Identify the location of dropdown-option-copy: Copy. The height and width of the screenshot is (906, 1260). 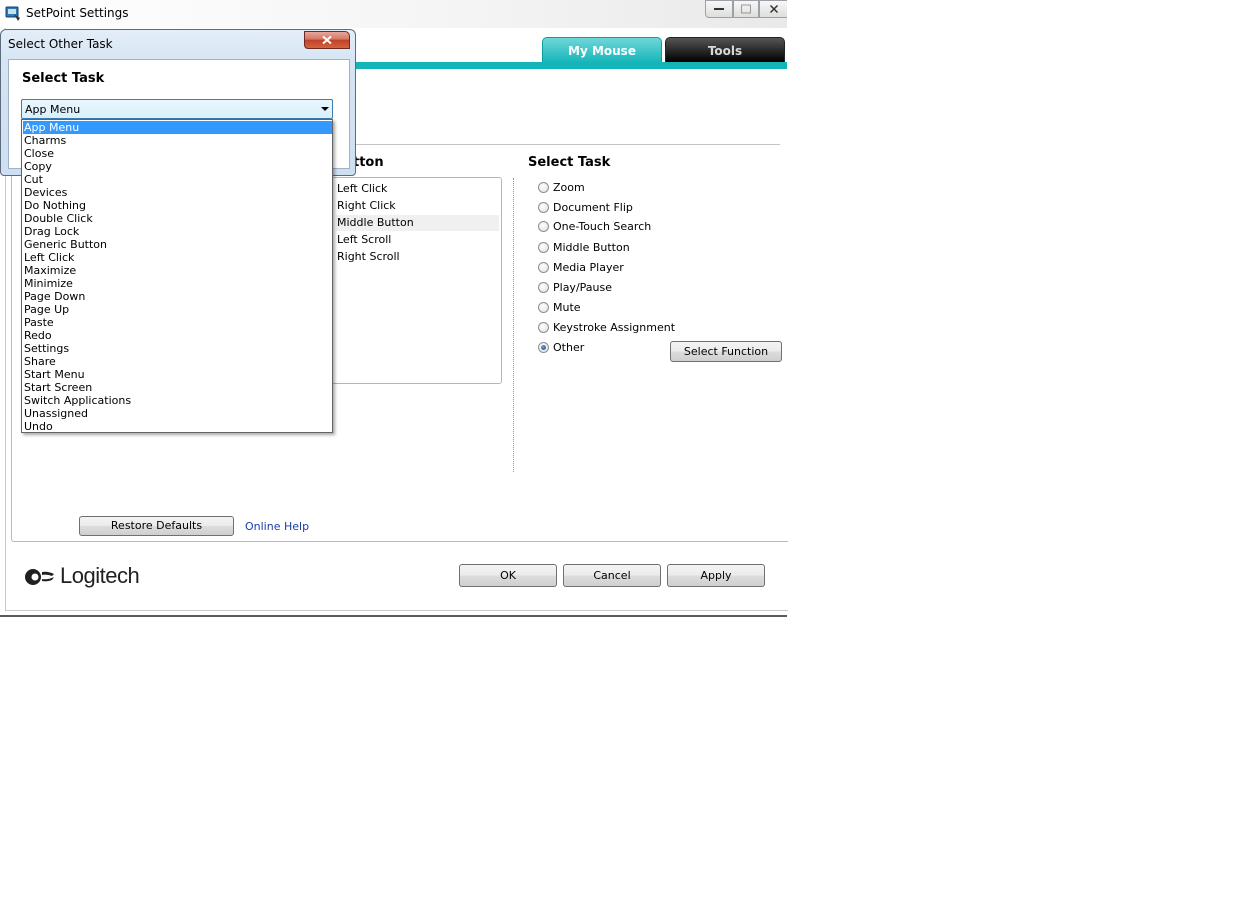
(177, 166).